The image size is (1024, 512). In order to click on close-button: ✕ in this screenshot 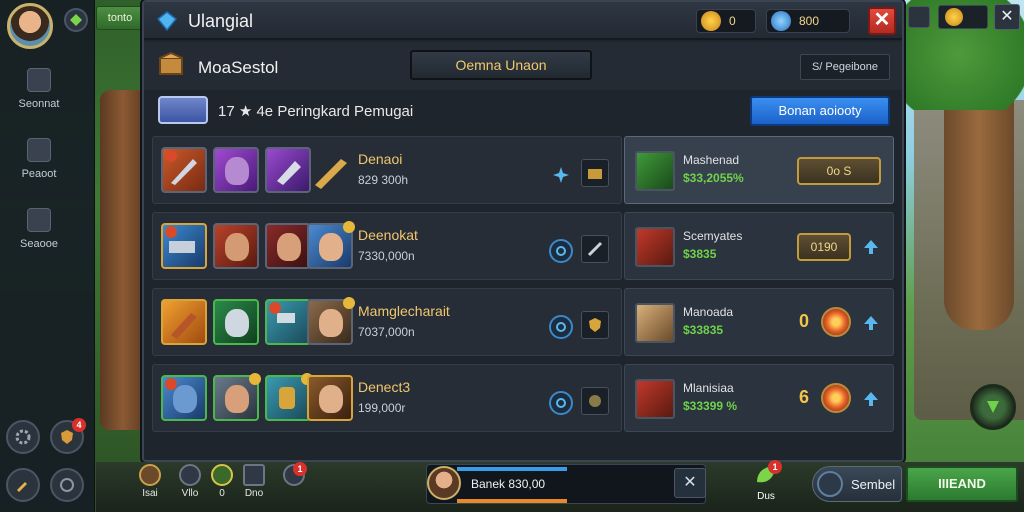, I will do `click(882, 21)`.